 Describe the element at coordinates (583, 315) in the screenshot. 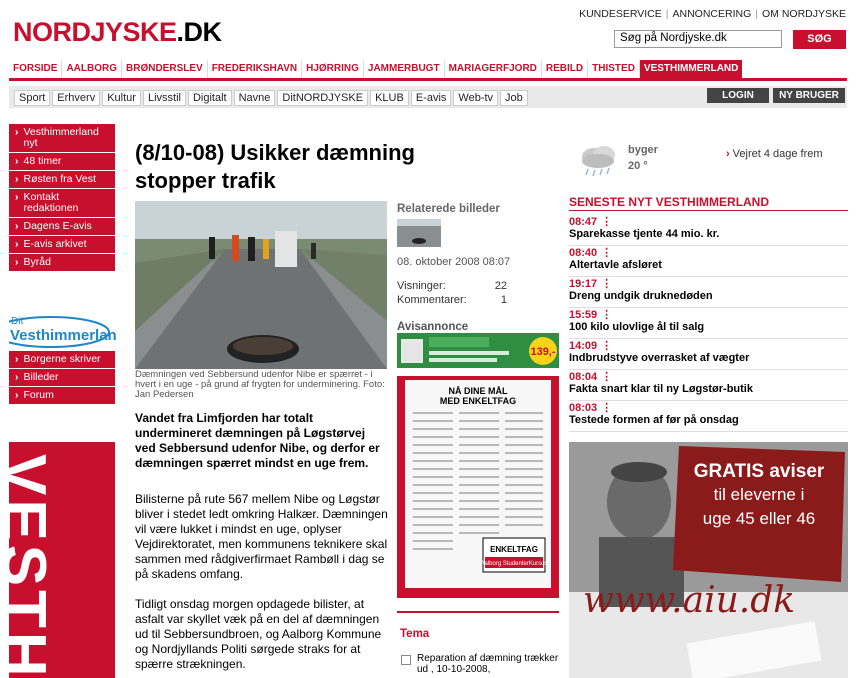

I see `news-time: 15:59` at that location.